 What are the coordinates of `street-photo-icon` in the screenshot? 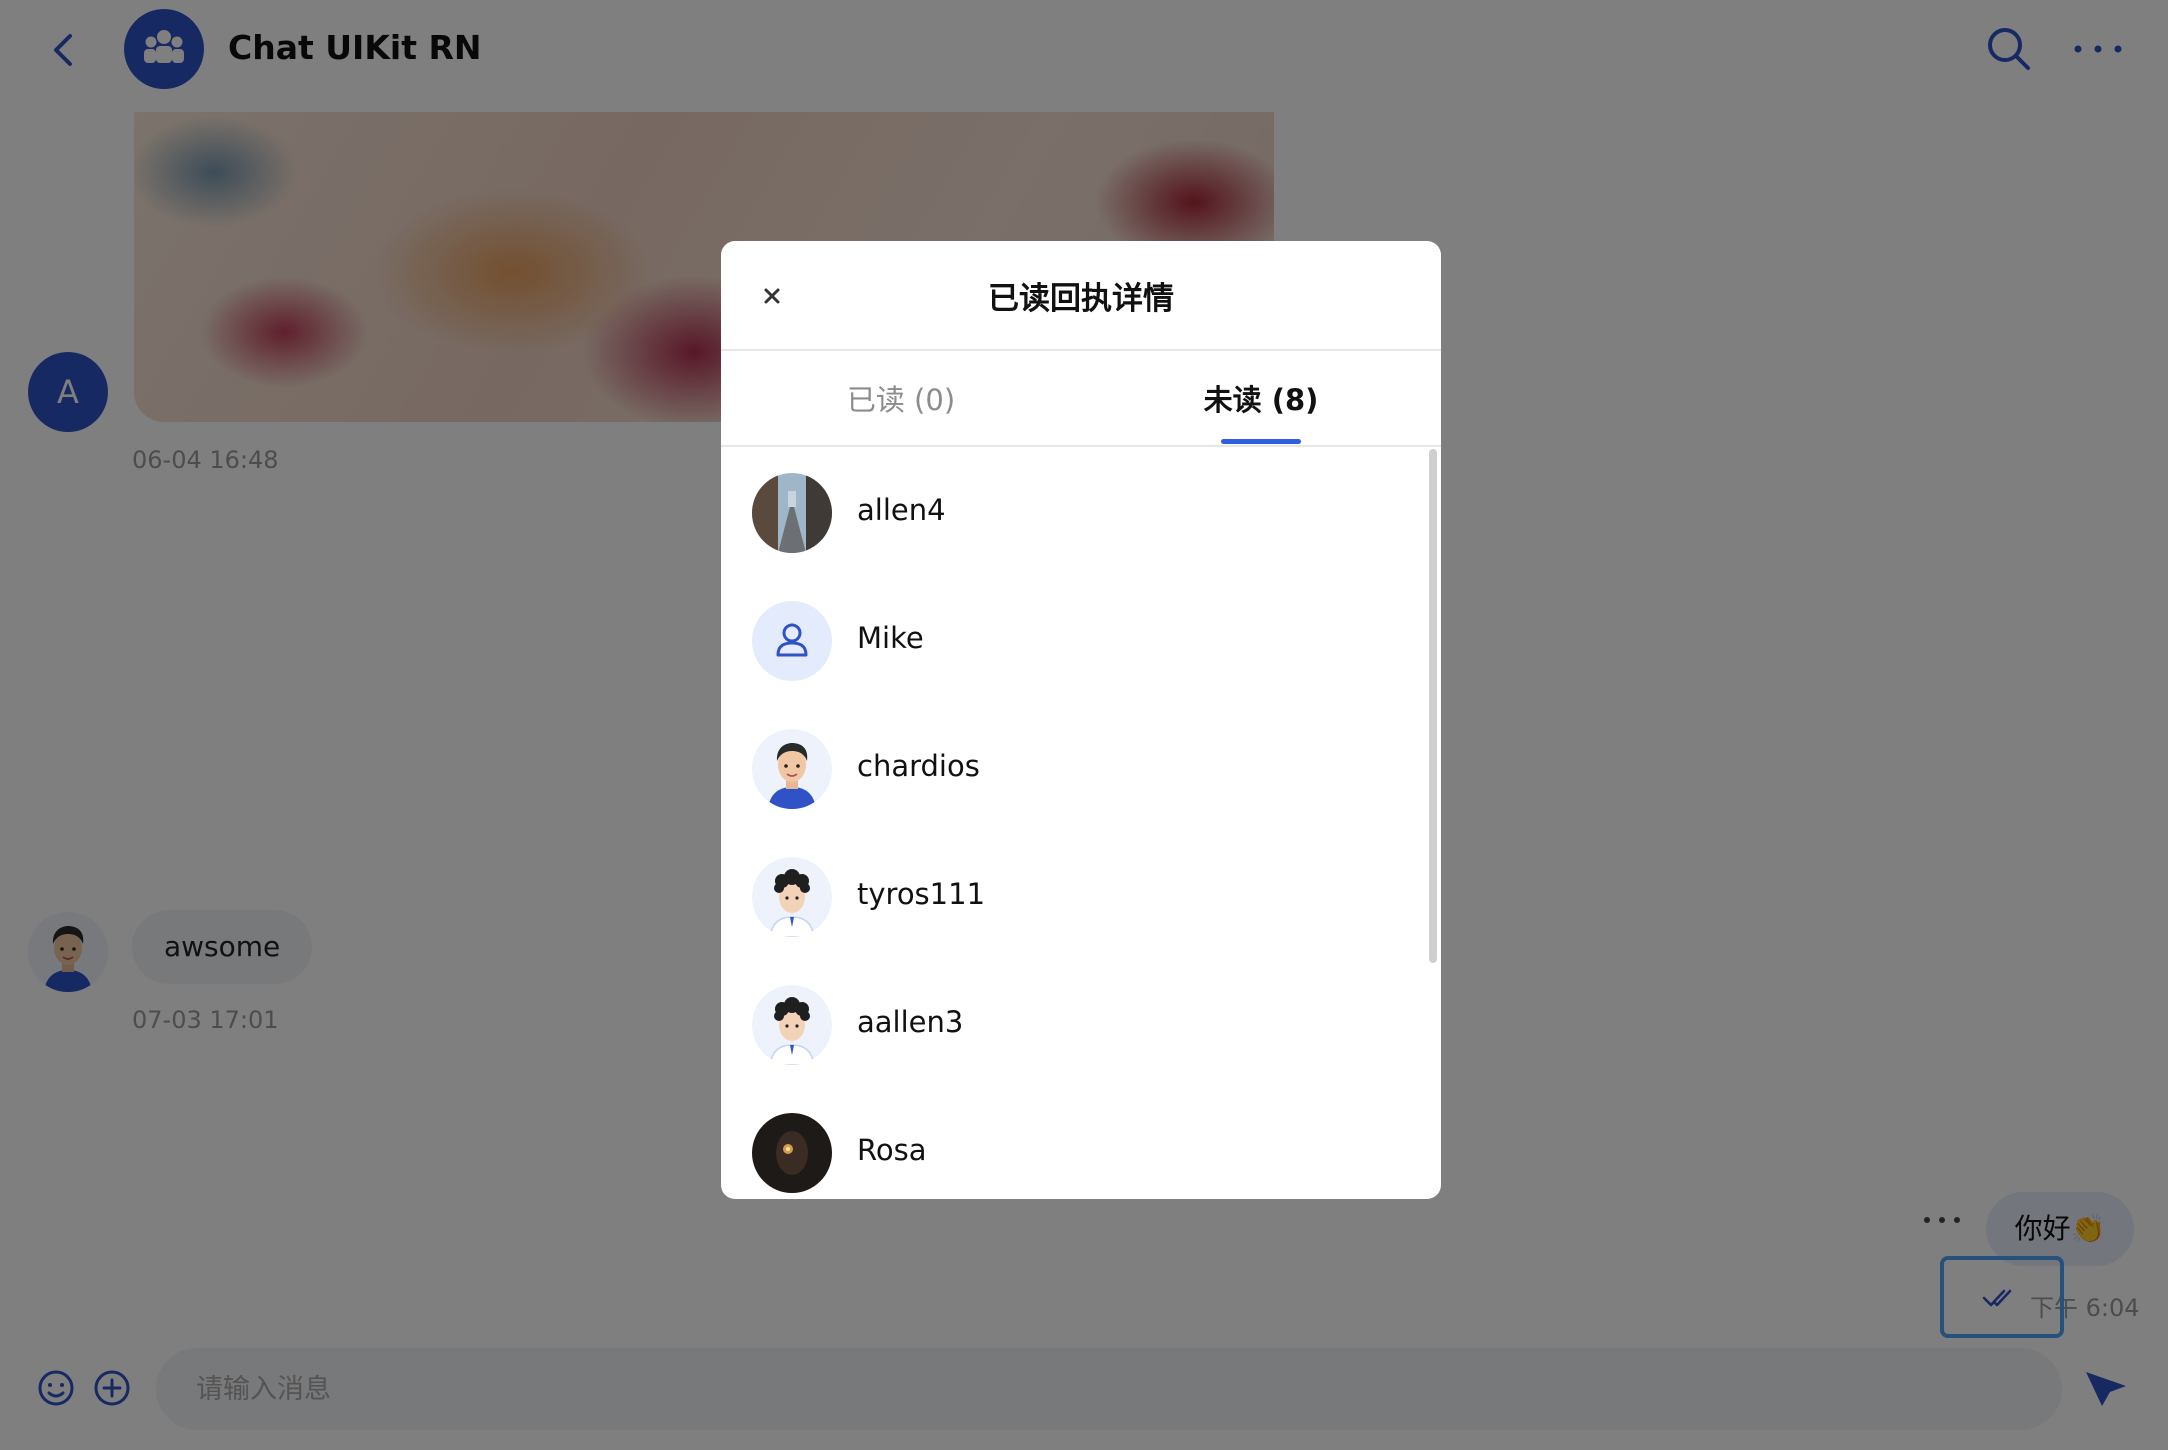 It's located at (792, 513).